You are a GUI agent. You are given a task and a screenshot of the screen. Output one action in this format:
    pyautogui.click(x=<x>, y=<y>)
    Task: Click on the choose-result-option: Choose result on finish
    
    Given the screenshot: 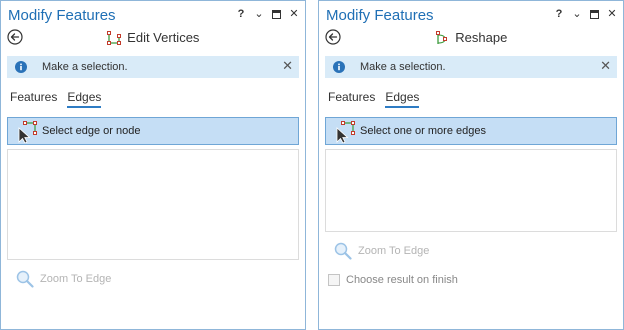 What is the action you would take?
    pyautogui.click(x=393, y=280)
    